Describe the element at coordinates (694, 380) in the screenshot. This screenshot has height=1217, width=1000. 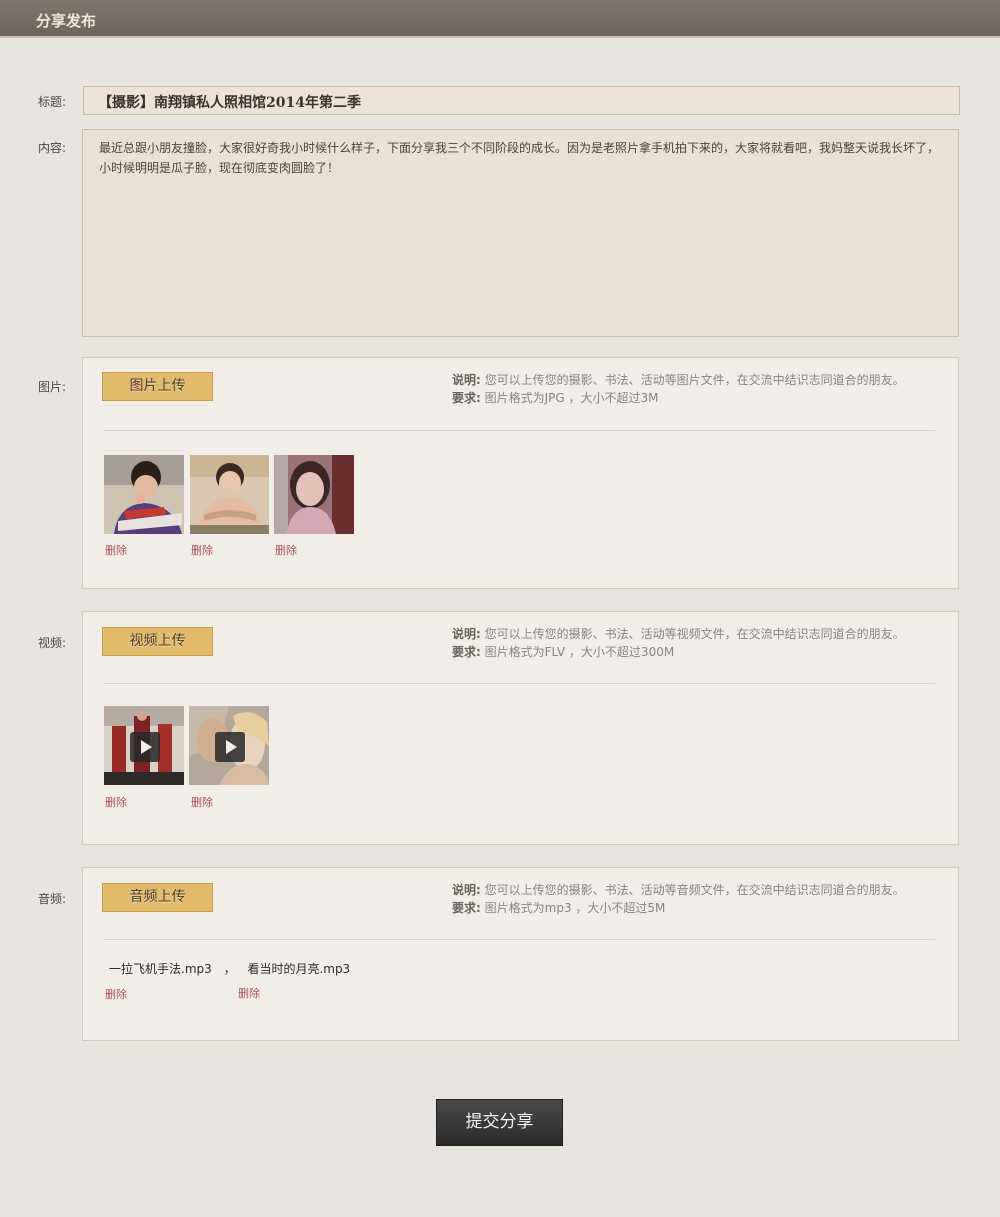
I see `desc-text: 您可以上传您的摄影、书法、活动等图片文件，在交流中结识志同道合的朋友。` at that location.